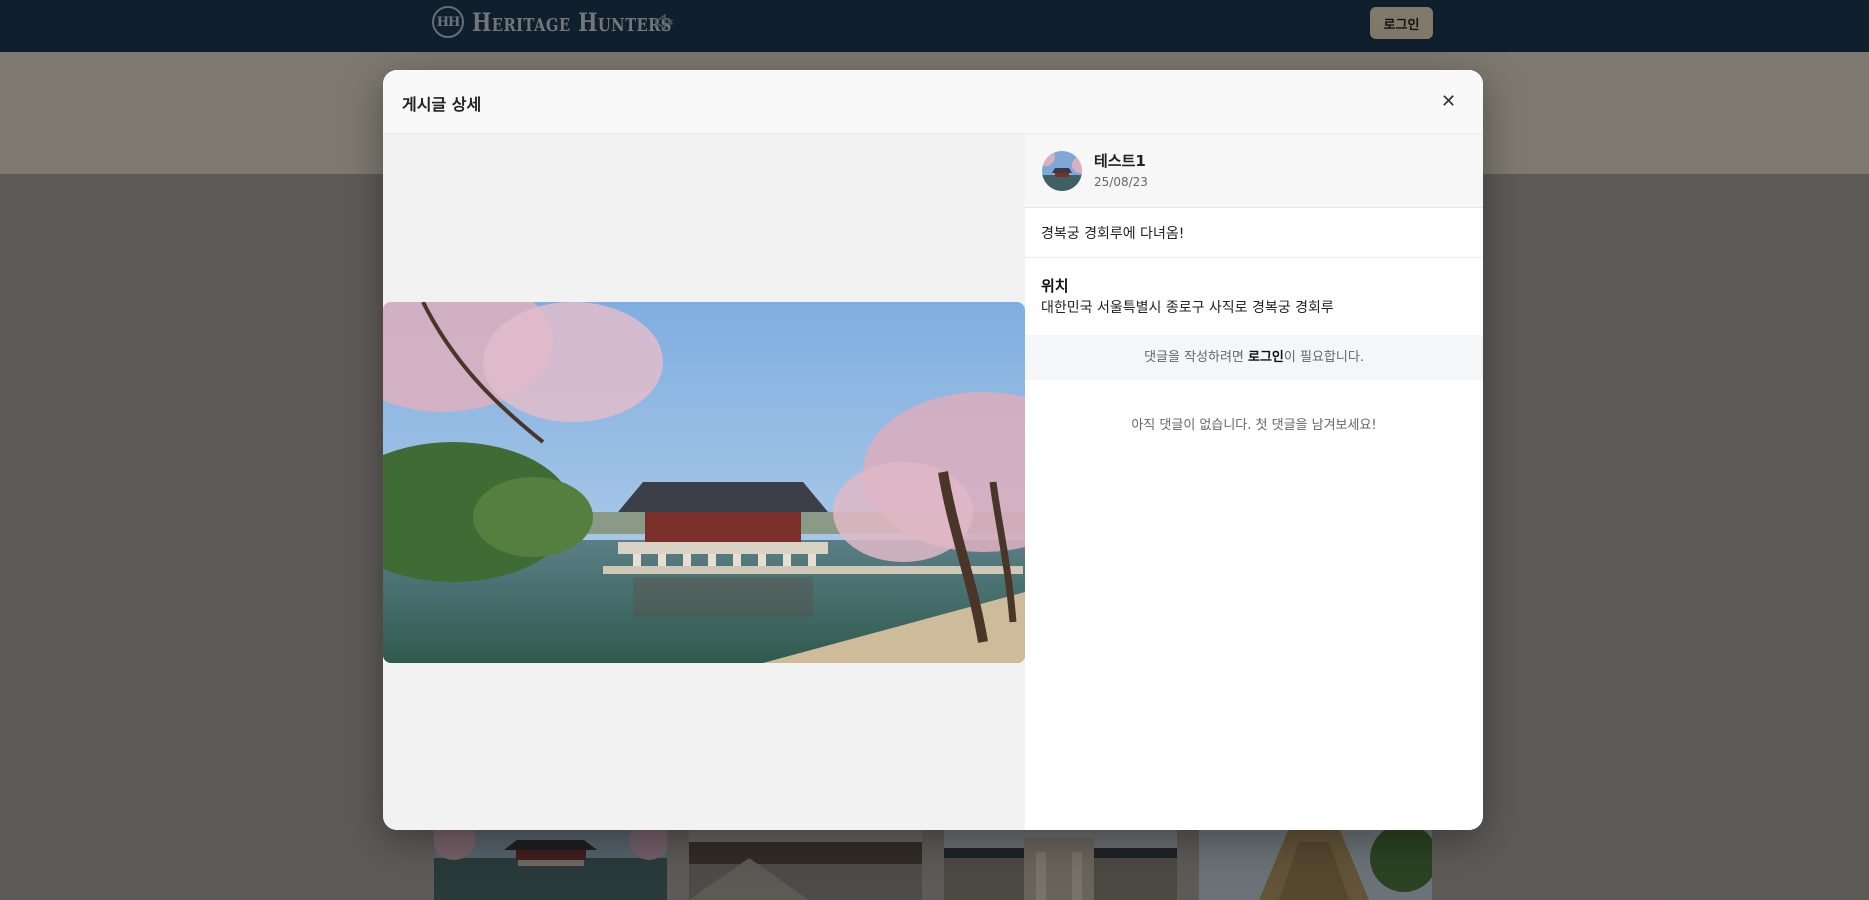  What do you see at coordinates (933, 102) in the screenshot?
I see `modal-header: 게시글 상세 ✕` at bounding box center [933, 102].